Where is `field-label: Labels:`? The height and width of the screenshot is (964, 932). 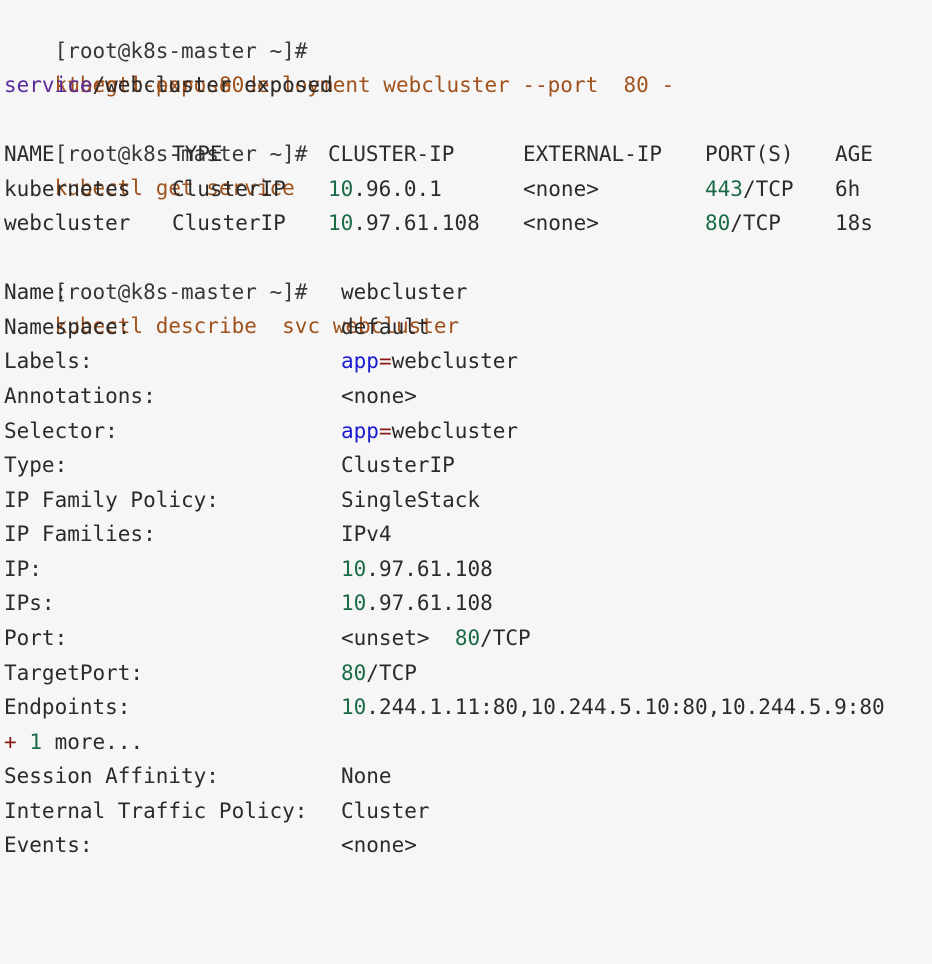 field-label: Labels: is located at coordinates (48, 361).